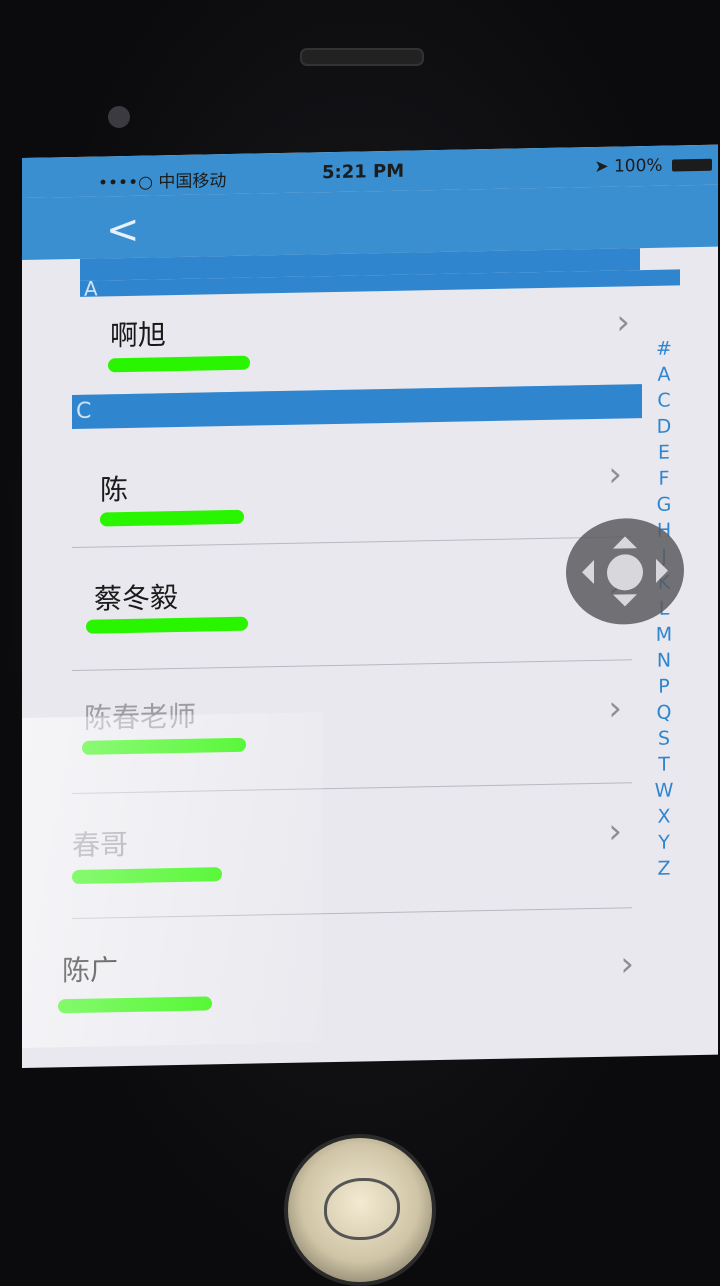  I want to click on contact-row: 陈春老师 ›, so click(352, 727).